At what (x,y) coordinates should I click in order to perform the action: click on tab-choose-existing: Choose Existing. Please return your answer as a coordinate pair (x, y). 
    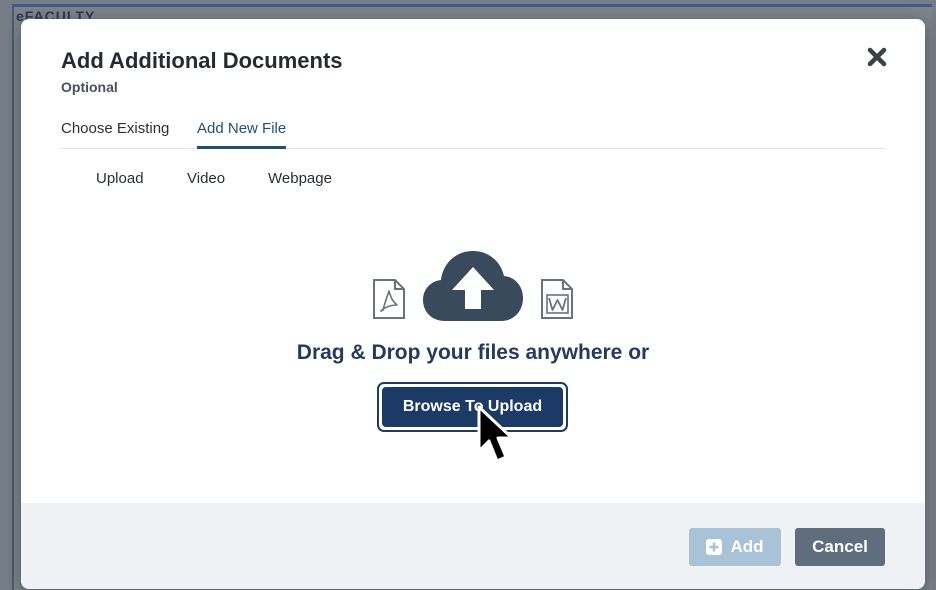
    Looking at the image, I should click on (115, 134).